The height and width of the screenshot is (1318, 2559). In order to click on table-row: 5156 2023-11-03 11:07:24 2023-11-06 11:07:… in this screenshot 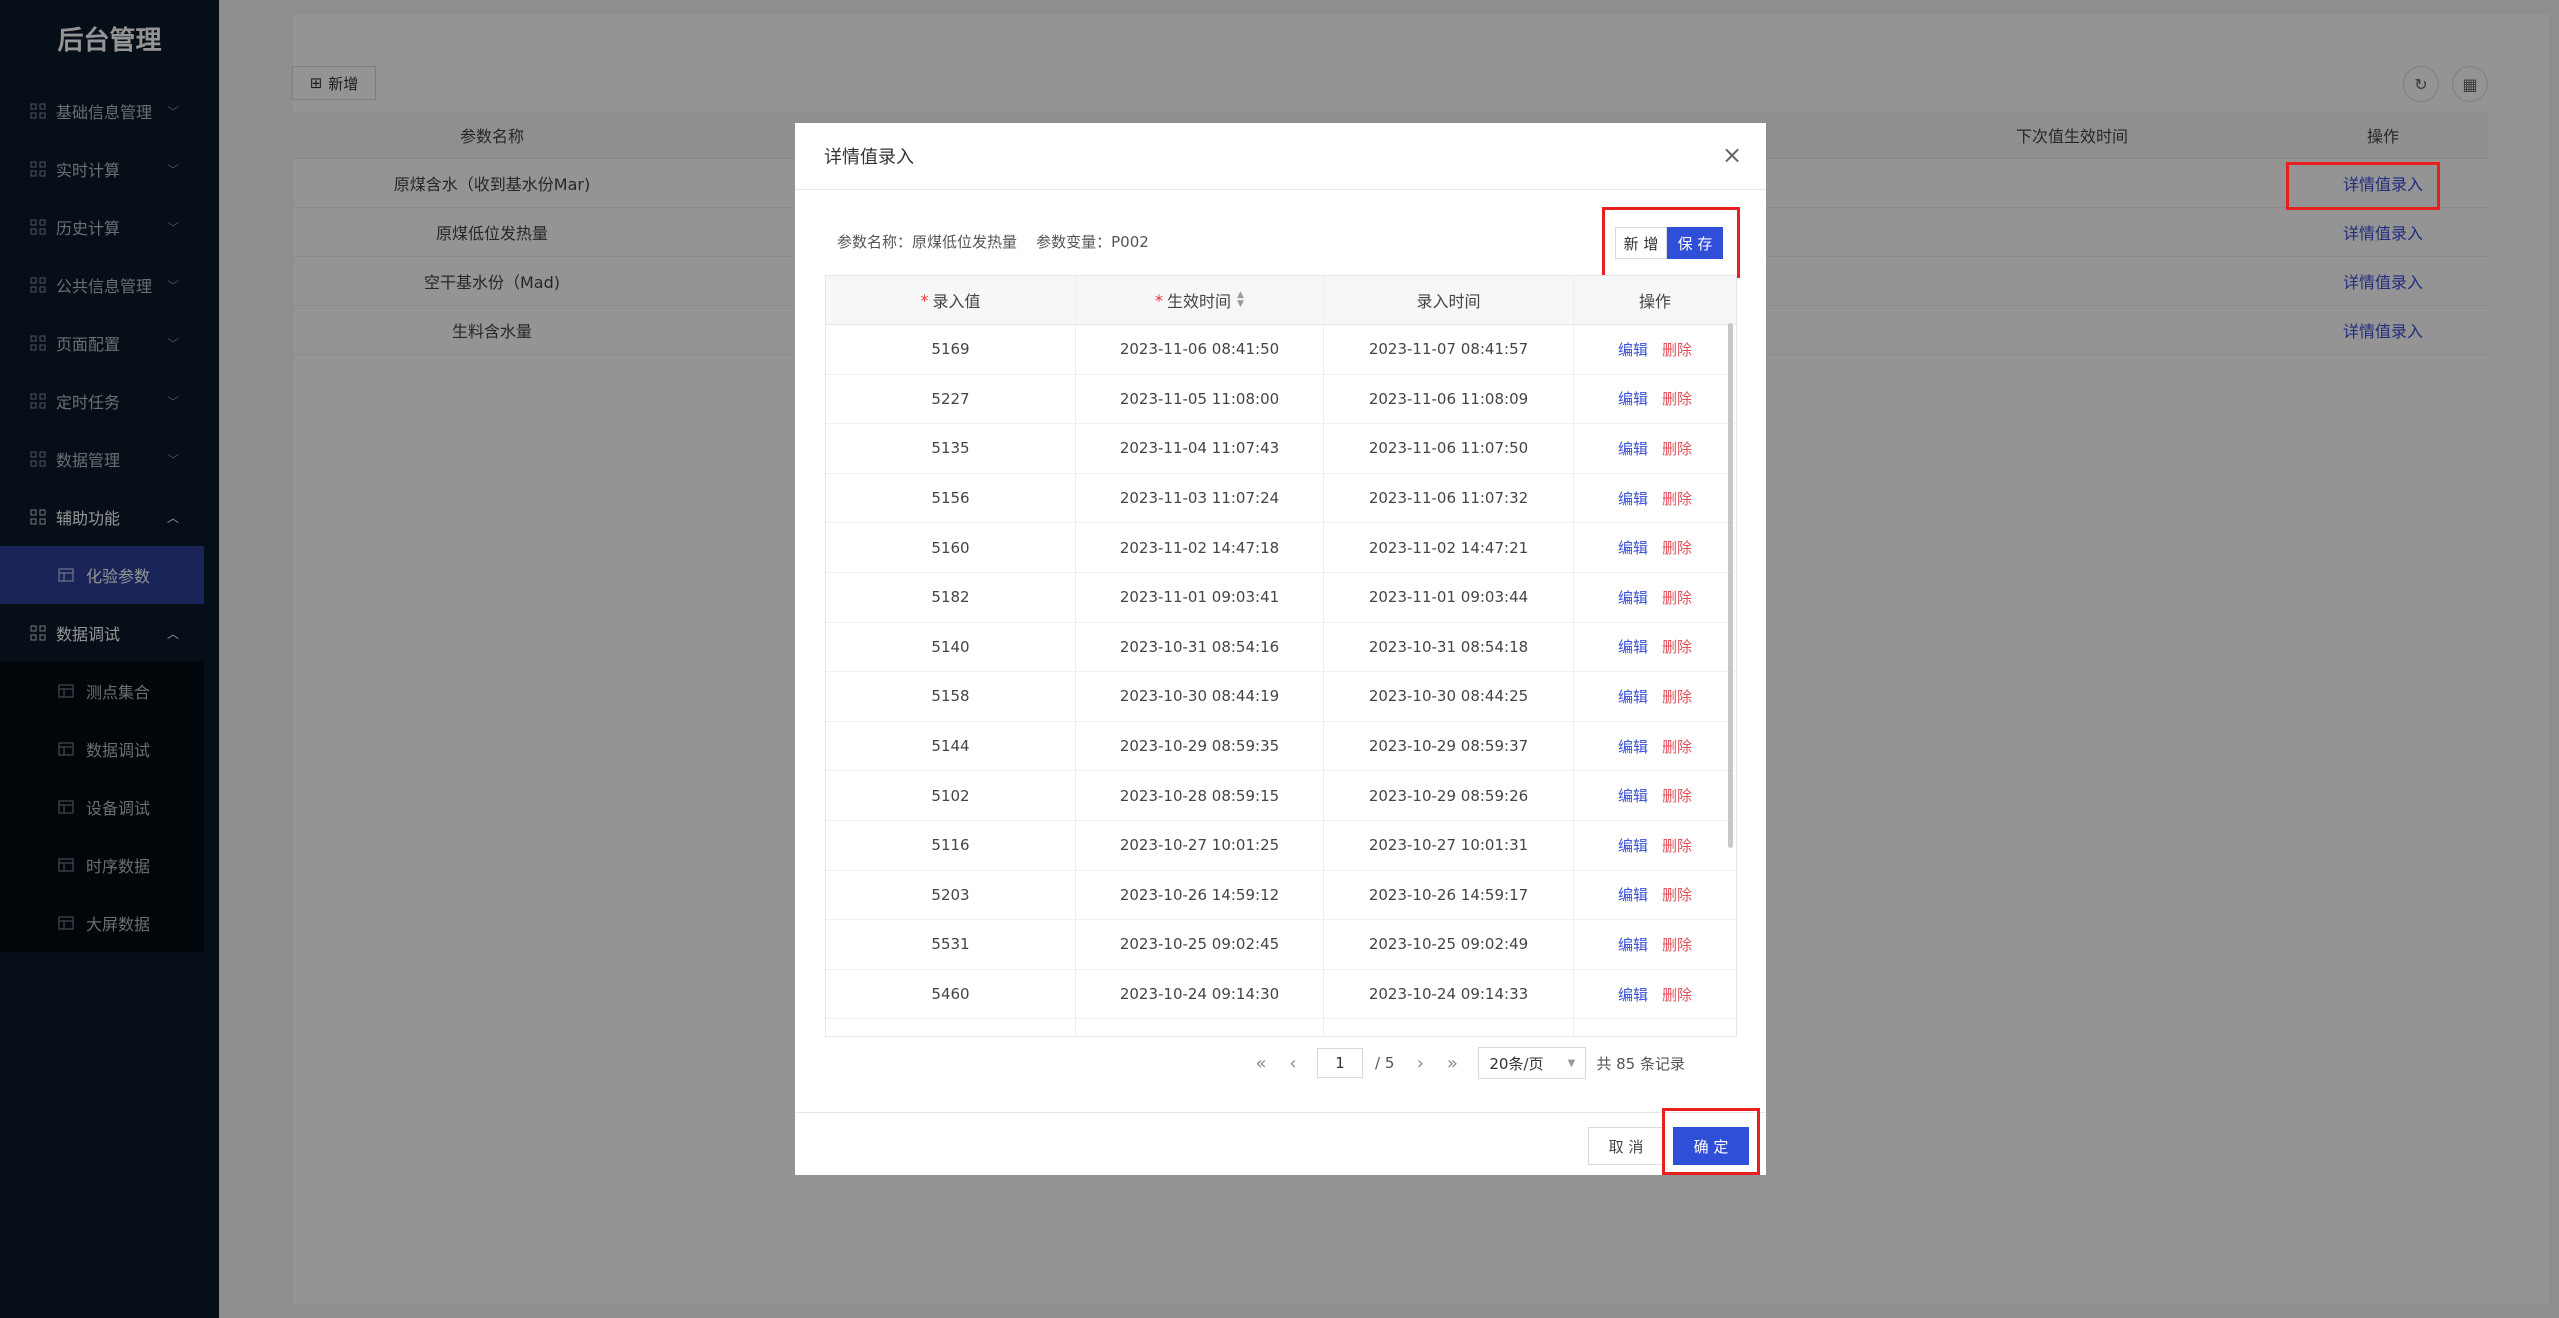, I will do `click(1281, 498)`.